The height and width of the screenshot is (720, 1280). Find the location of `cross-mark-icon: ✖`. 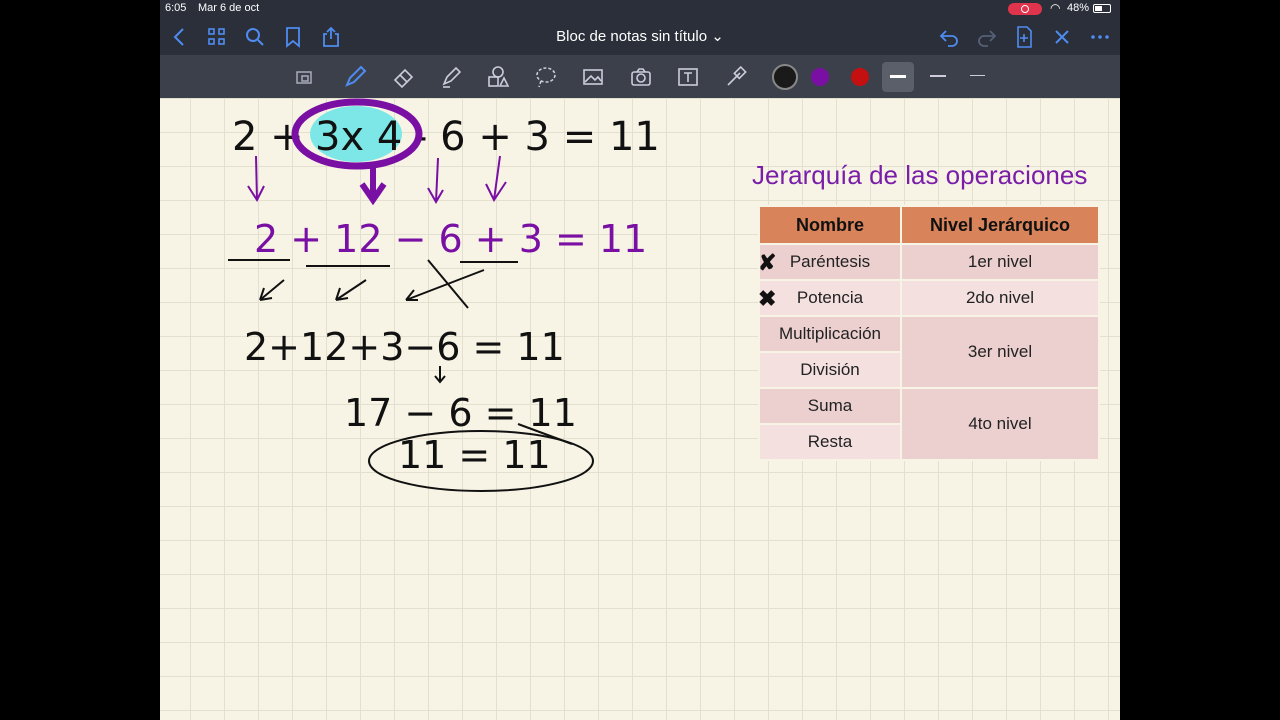

cross-mark-icon: ✖ is located at coordinates (767, 298).